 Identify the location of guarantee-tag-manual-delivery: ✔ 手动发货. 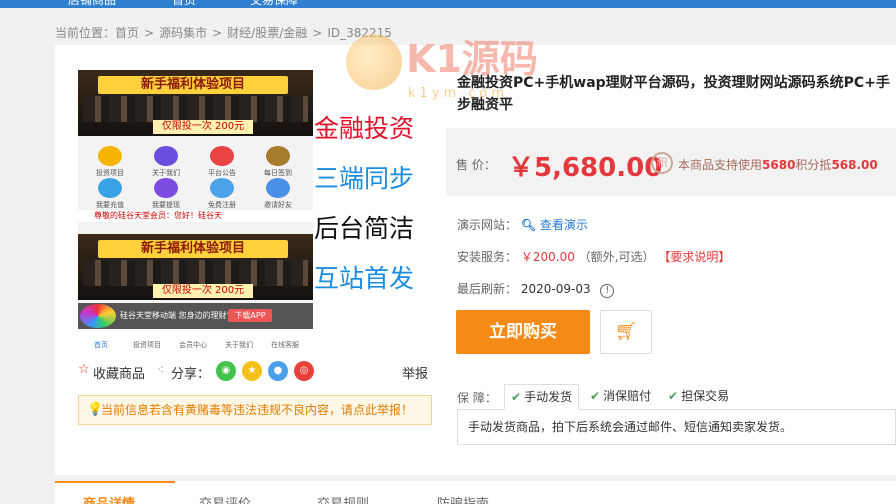
(542, 397).